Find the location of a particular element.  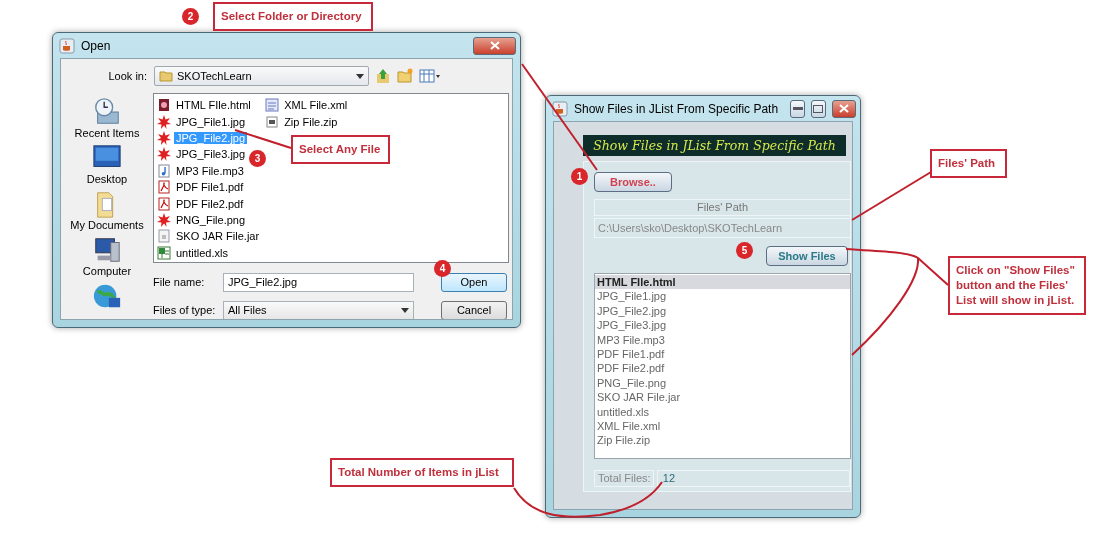

view-menu-icon is located at coordinates (430, 76).